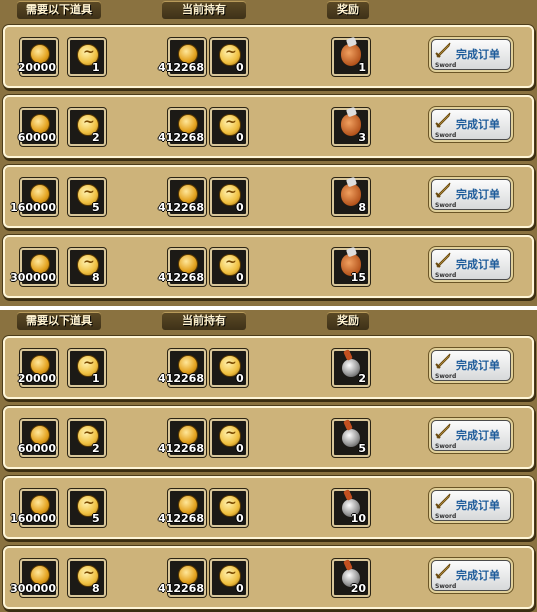 Image resolution: width=537 pixels, height=612 pixels. What do you see at coordinates (33, 207) in the screenshot?
I see `required-coin-amount: 160000` at bounding box center [33, 207].